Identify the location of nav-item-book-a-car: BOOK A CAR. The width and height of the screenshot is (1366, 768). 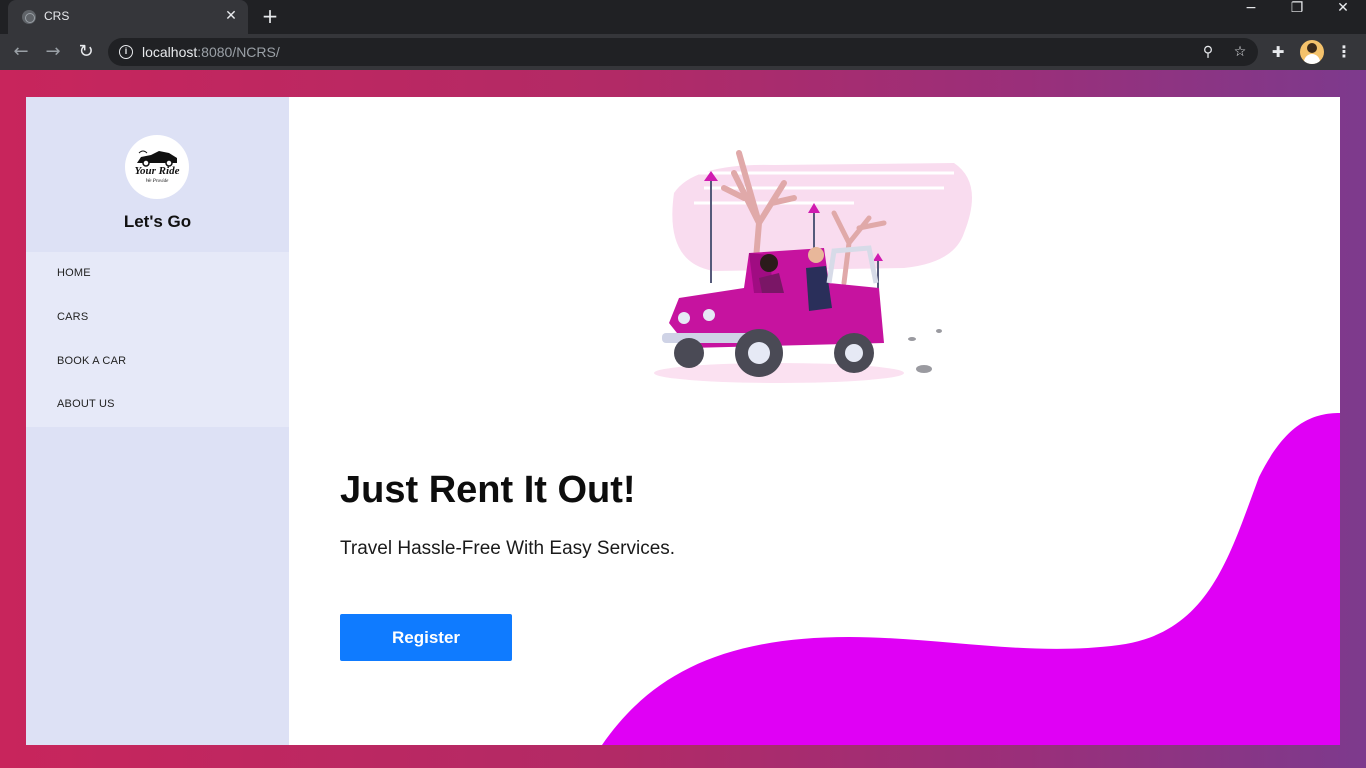
(91, 361).